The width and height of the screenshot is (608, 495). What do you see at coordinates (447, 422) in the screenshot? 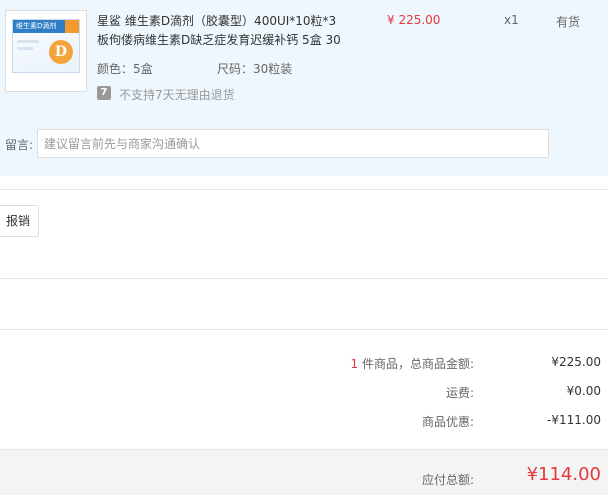
I see `discount-label: 商品优惠:` at bounding box center [447, 422].